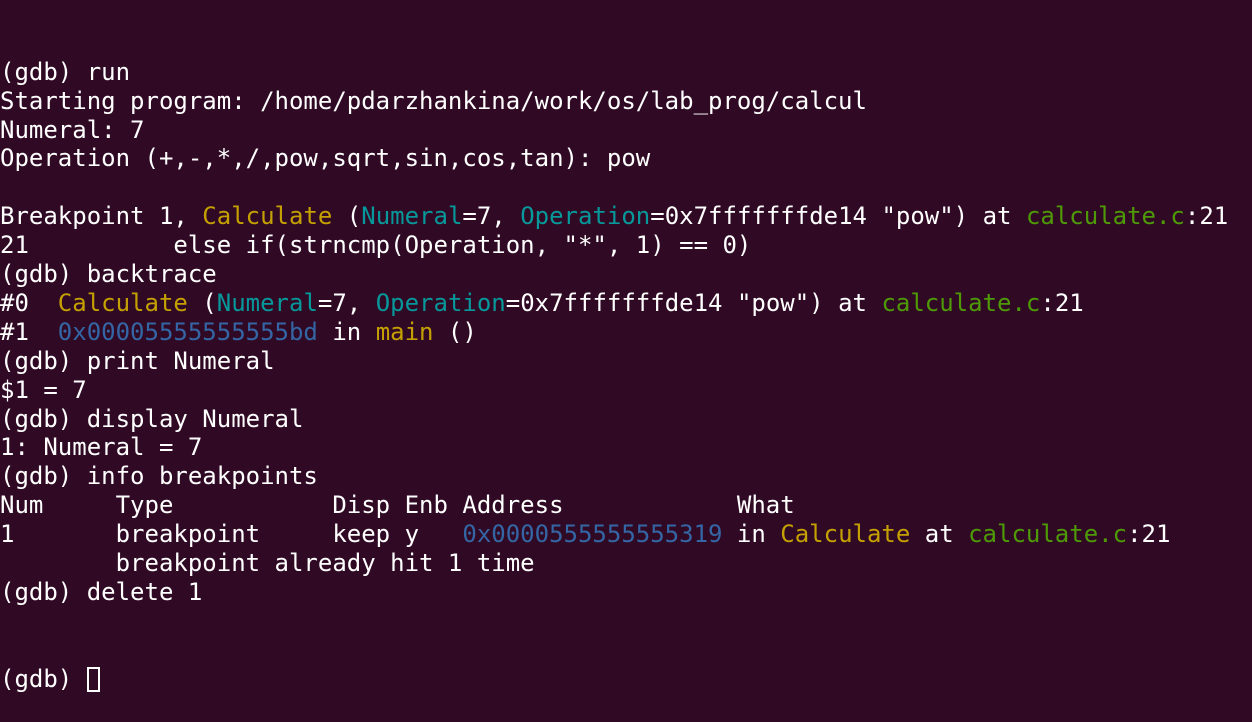 The width and height of the screenshot is (1252, 722). I want to click on text-segment: (gdb) info breakpoints, so click(159, 476).